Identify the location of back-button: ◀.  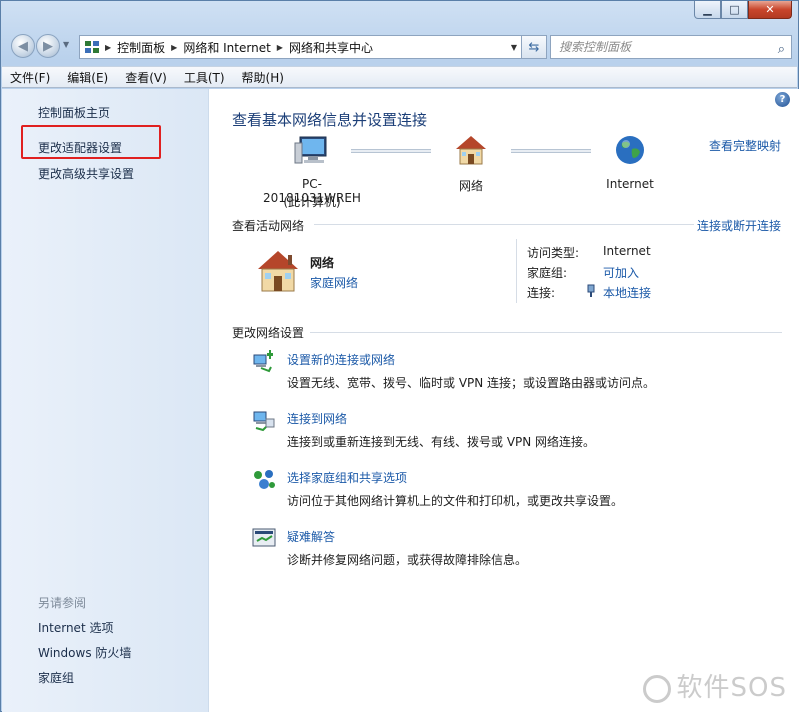
(23, 46).